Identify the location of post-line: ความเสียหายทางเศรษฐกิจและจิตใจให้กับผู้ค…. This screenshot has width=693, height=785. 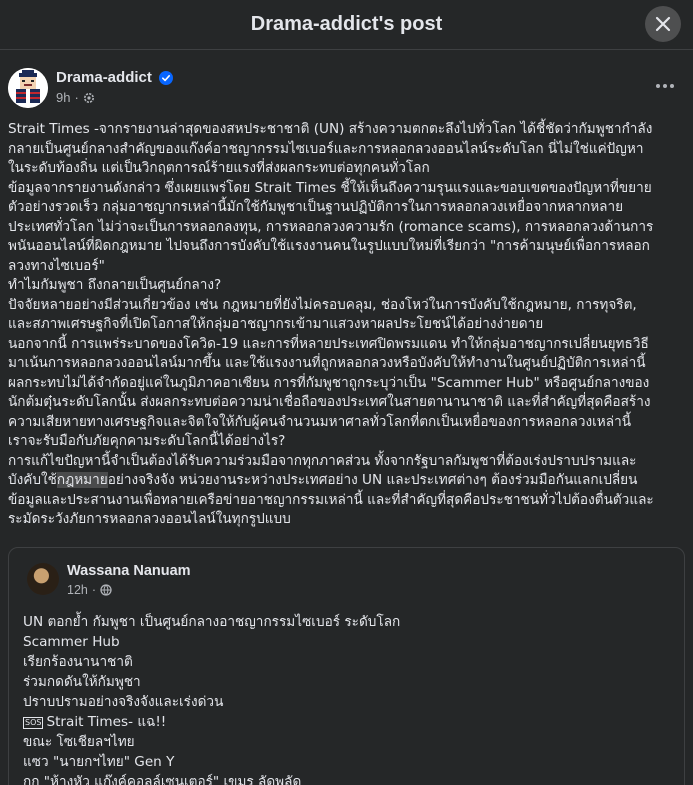
(320, 421).